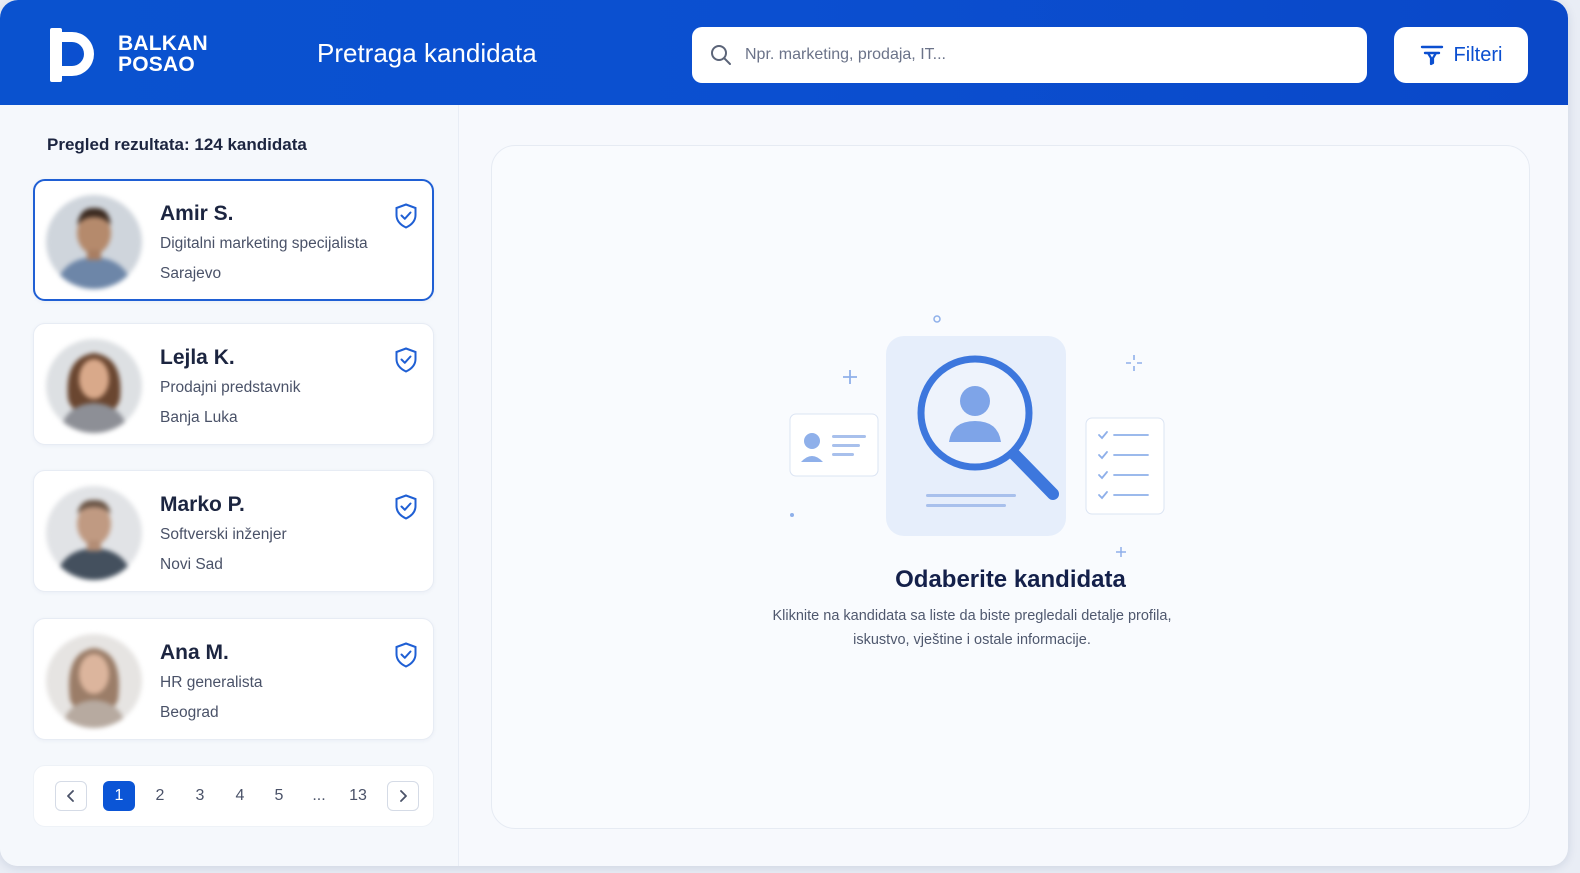 The width and height of the screenshot is (1580, 873). I want to click on page-2-button: 2, so click(160, 796).